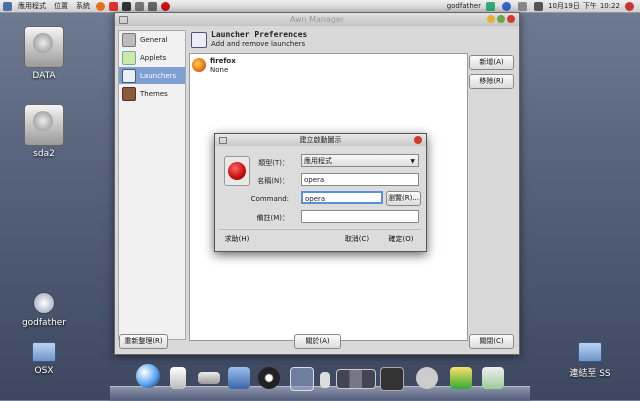  Describe the element at coordinates (219, 70) in the screenshot. I see `launcher-desc: None` at that location.